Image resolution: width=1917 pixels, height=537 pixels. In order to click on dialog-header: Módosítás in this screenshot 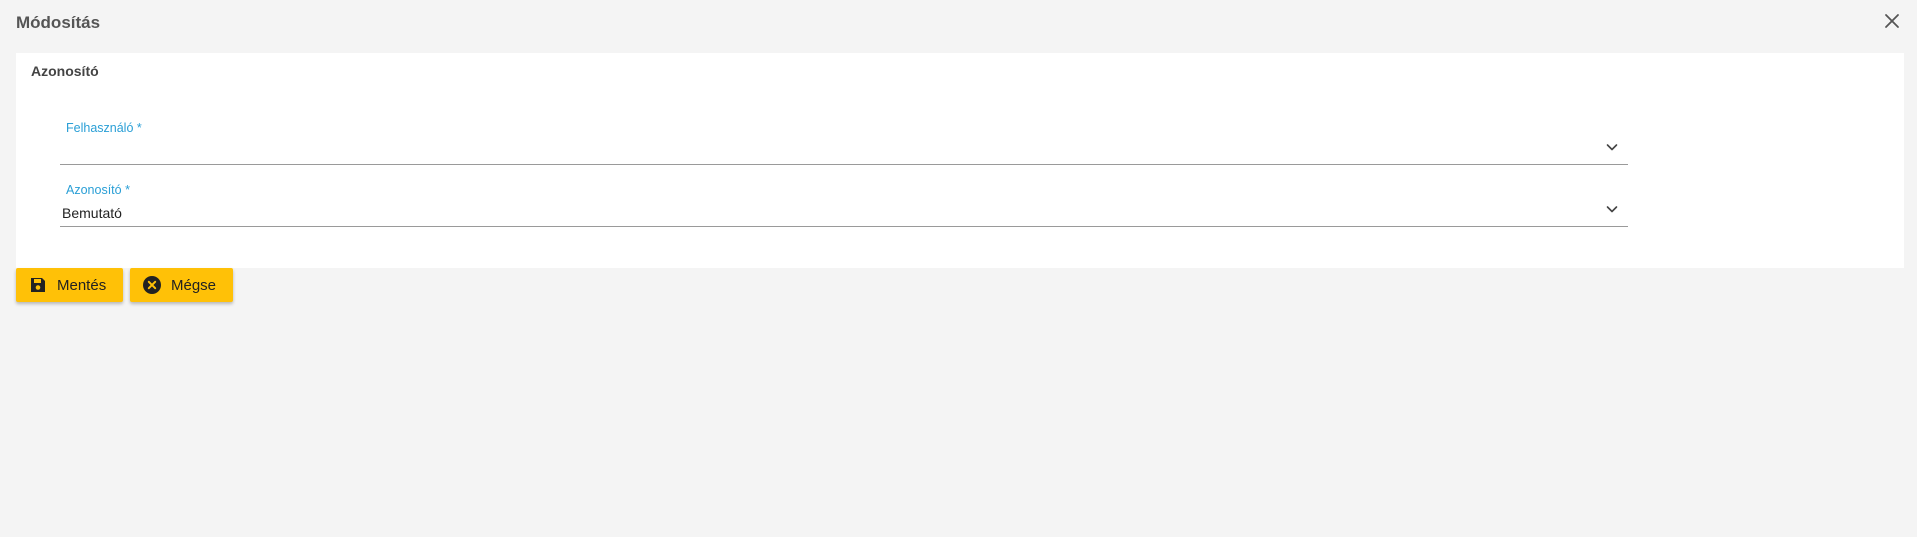, I will do `click(958, 23)`.